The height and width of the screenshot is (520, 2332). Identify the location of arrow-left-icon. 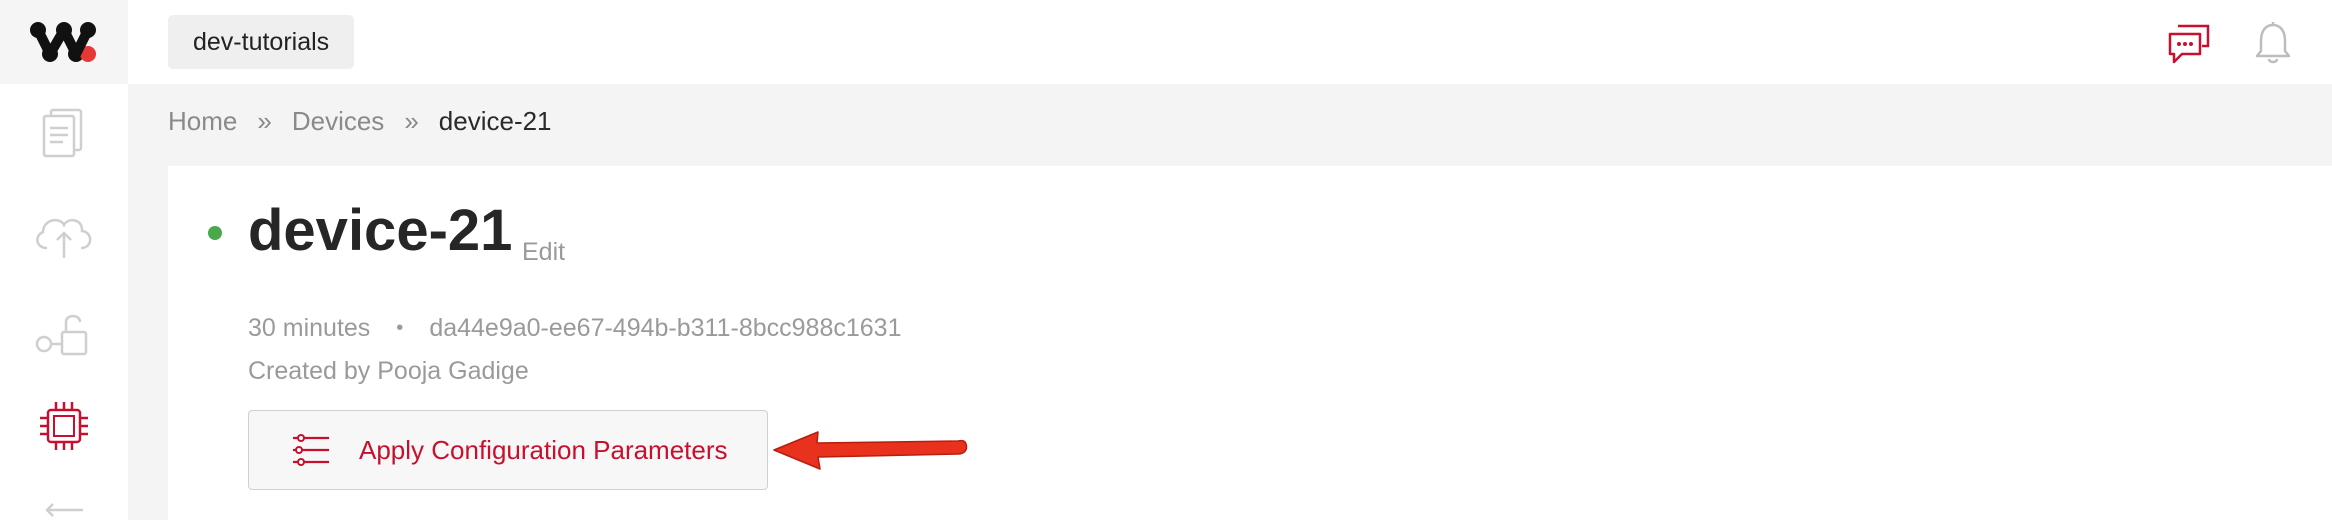
(64, 510).